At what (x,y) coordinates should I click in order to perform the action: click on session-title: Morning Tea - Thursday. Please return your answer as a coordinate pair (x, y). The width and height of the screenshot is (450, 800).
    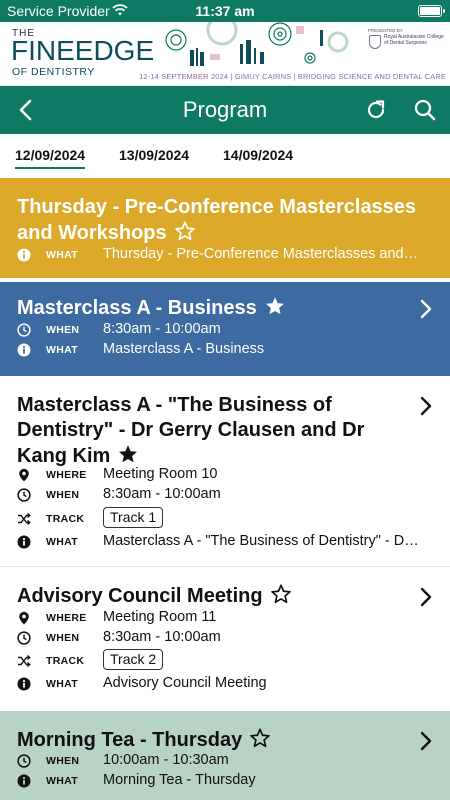
    Looking at the image, I should click on (212, 740).